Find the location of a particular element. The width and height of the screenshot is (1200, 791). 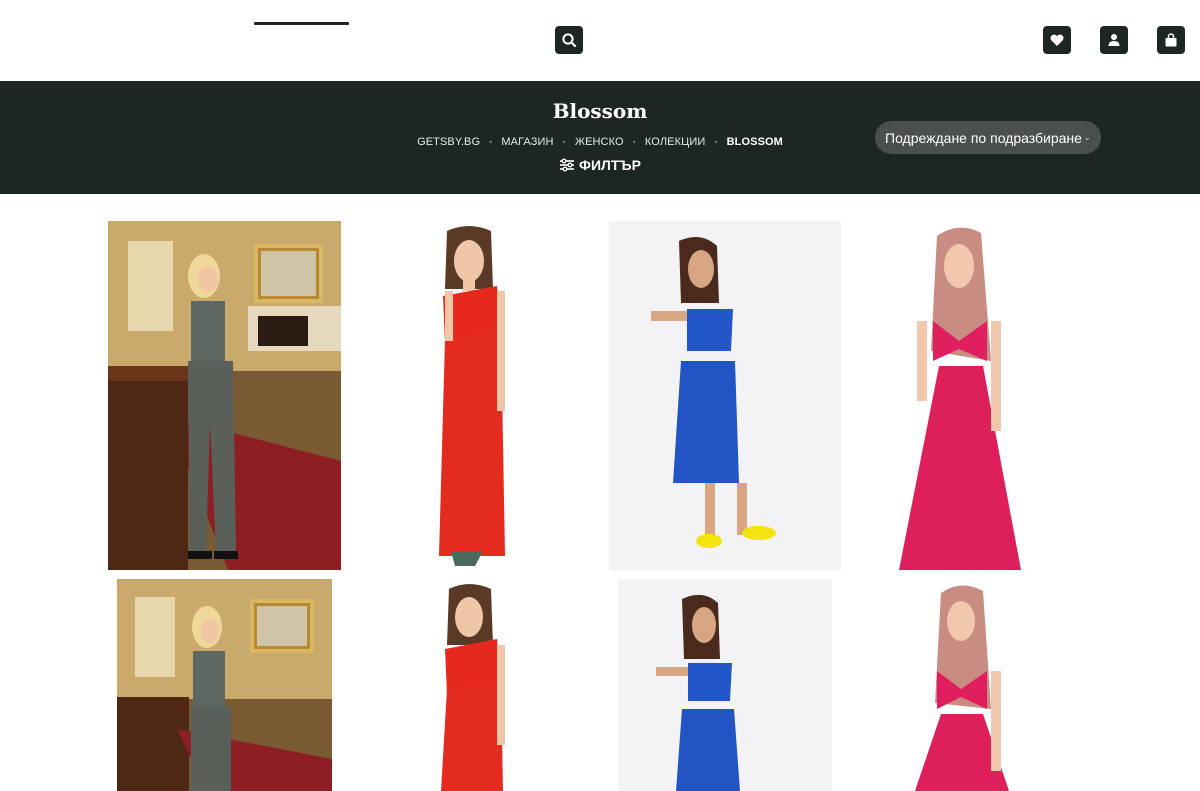

user-icon is located at coordinates (1114, 40).